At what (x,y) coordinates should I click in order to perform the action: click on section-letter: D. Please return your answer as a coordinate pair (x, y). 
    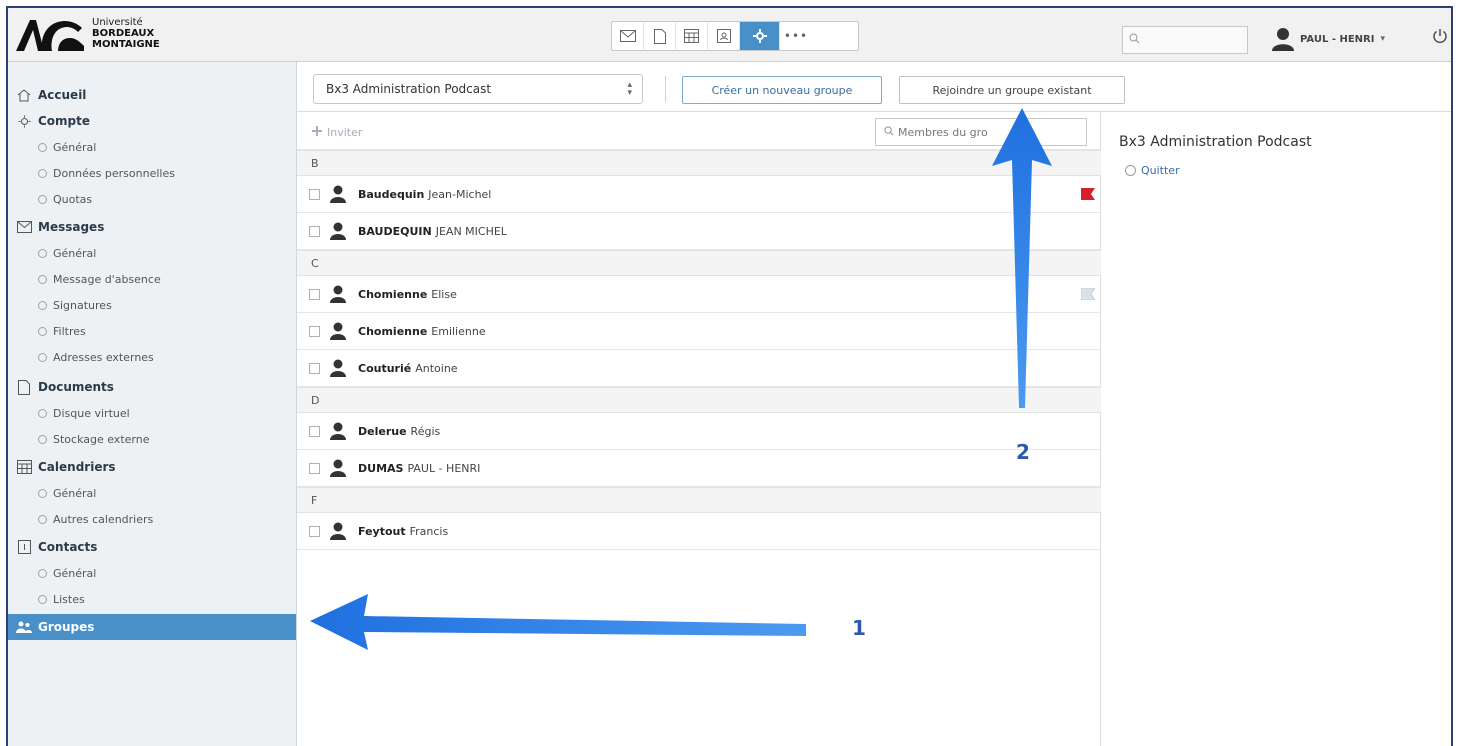
    Looking at the image, I should click on (315, 400).